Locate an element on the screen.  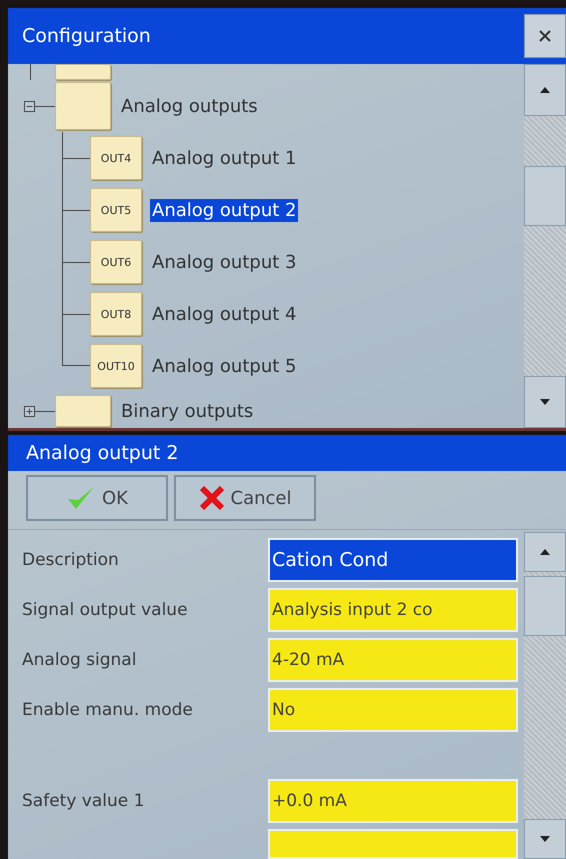
input-field: 4-20 mA is located at coordinates (393, 660).